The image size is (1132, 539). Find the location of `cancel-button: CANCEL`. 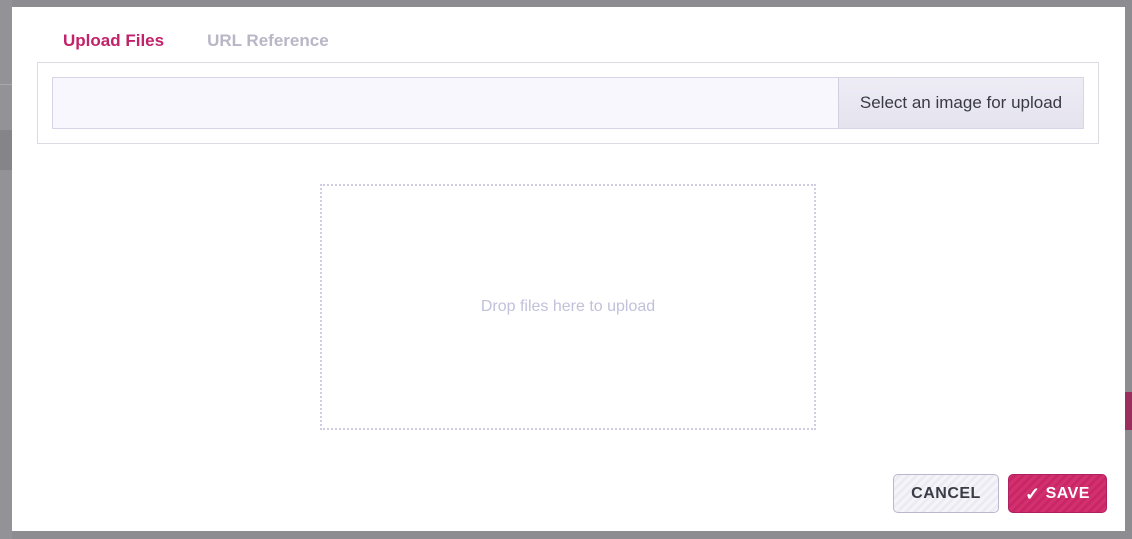

cancel-button: CANCEL is located at coordinates (946, 493).